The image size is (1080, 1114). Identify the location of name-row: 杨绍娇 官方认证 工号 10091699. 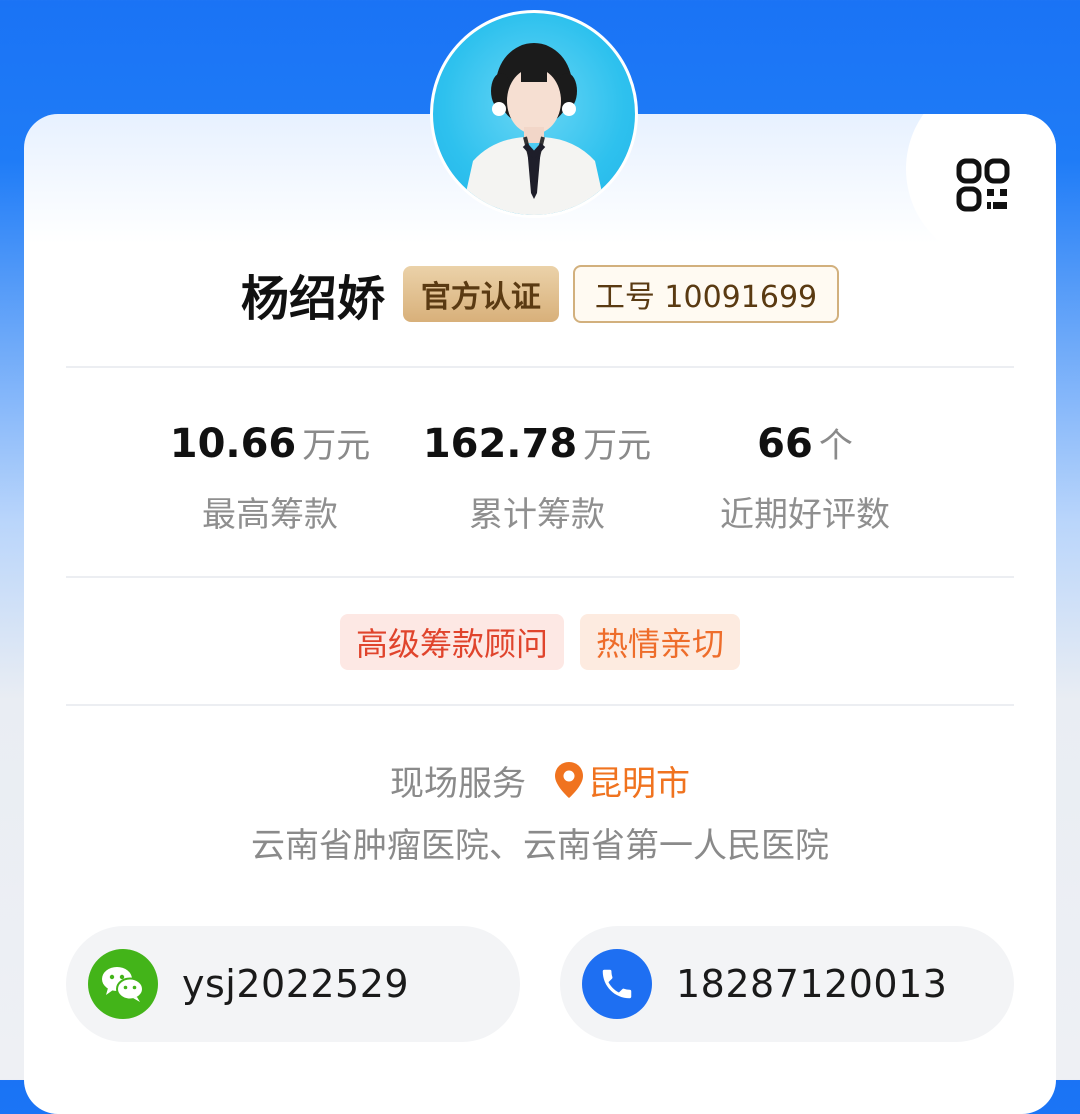
(540, 294).